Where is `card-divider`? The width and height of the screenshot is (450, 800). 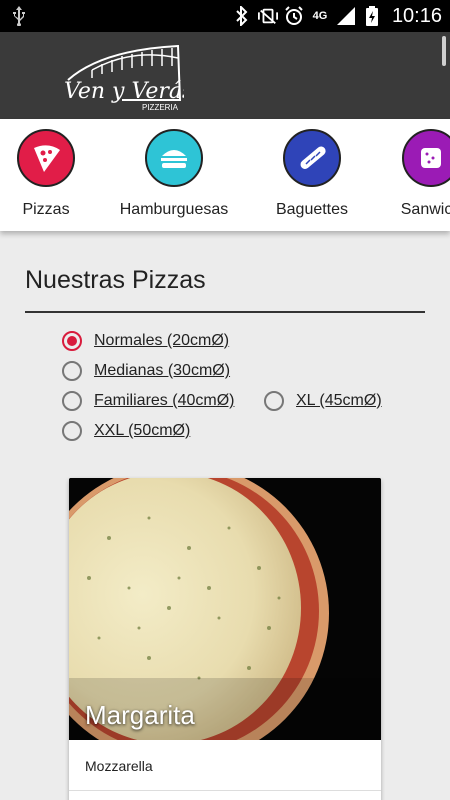 card-divider is located at coordinates (225, 790).